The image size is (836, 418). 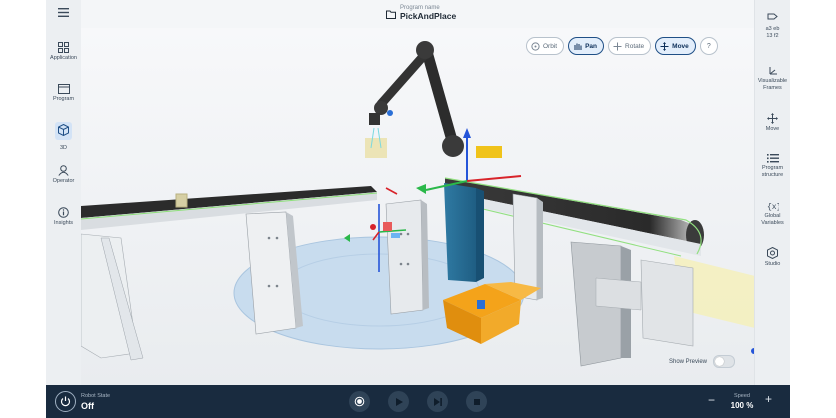 What do you see at coordinates (708, 46) in the screenshot?
I see `help-button: ?` at bounding box center [708, 46].